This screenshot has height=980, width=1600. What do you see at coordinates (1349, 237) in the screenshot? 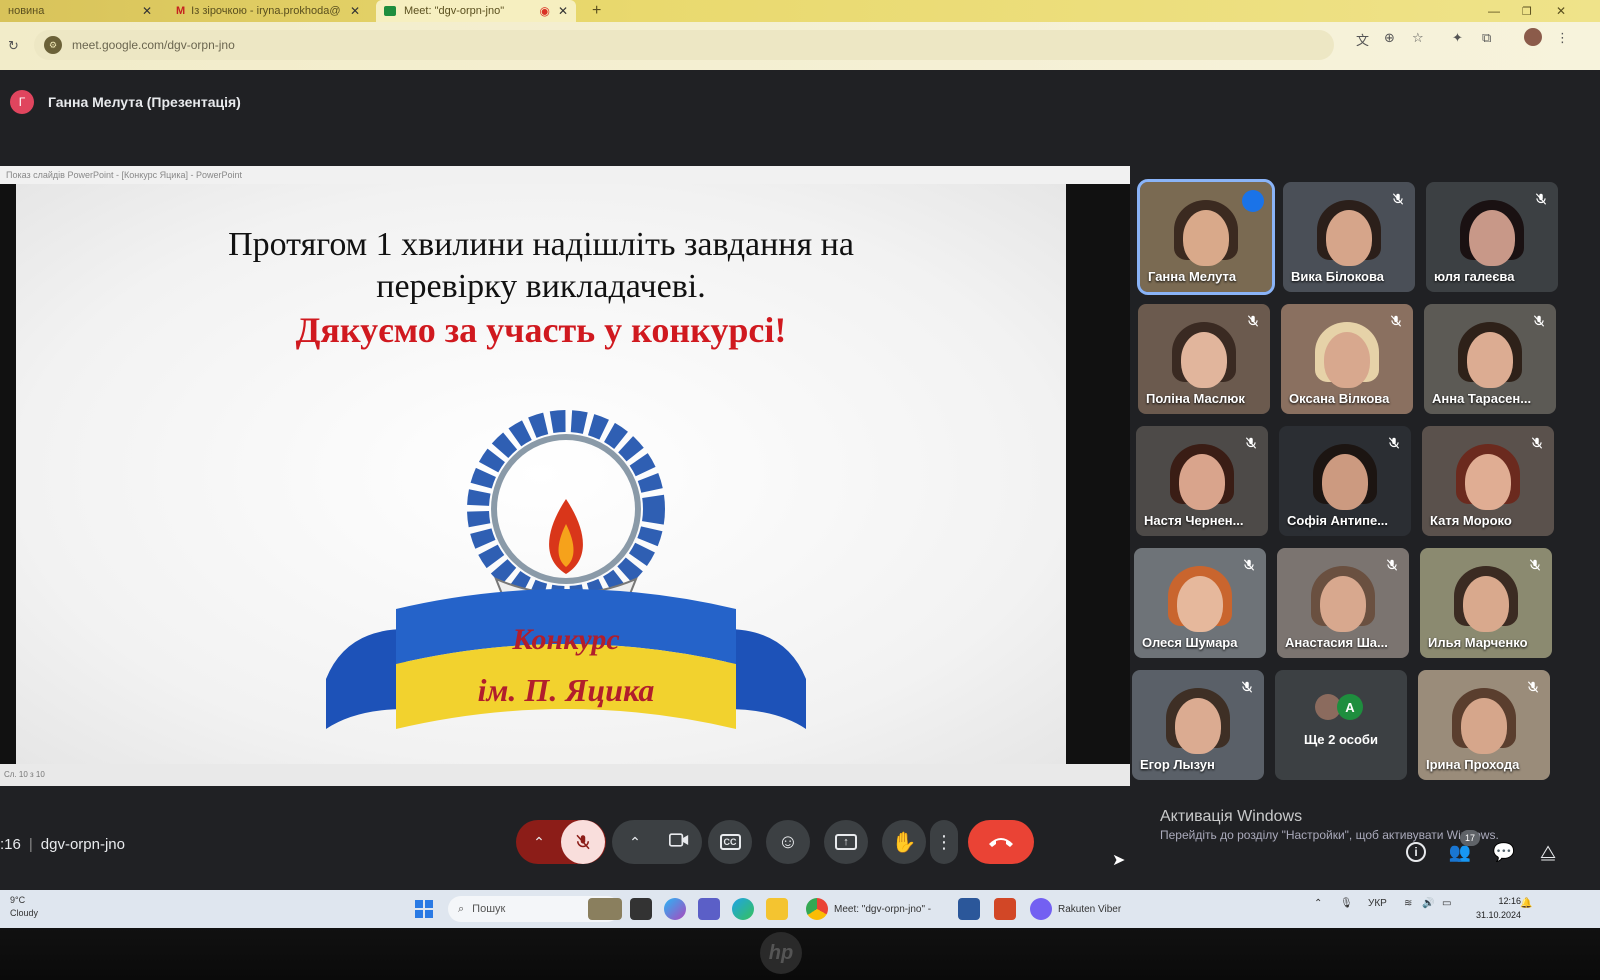
I see `participant-tile: Вика Білокова` at bounding box center [1349, 237].